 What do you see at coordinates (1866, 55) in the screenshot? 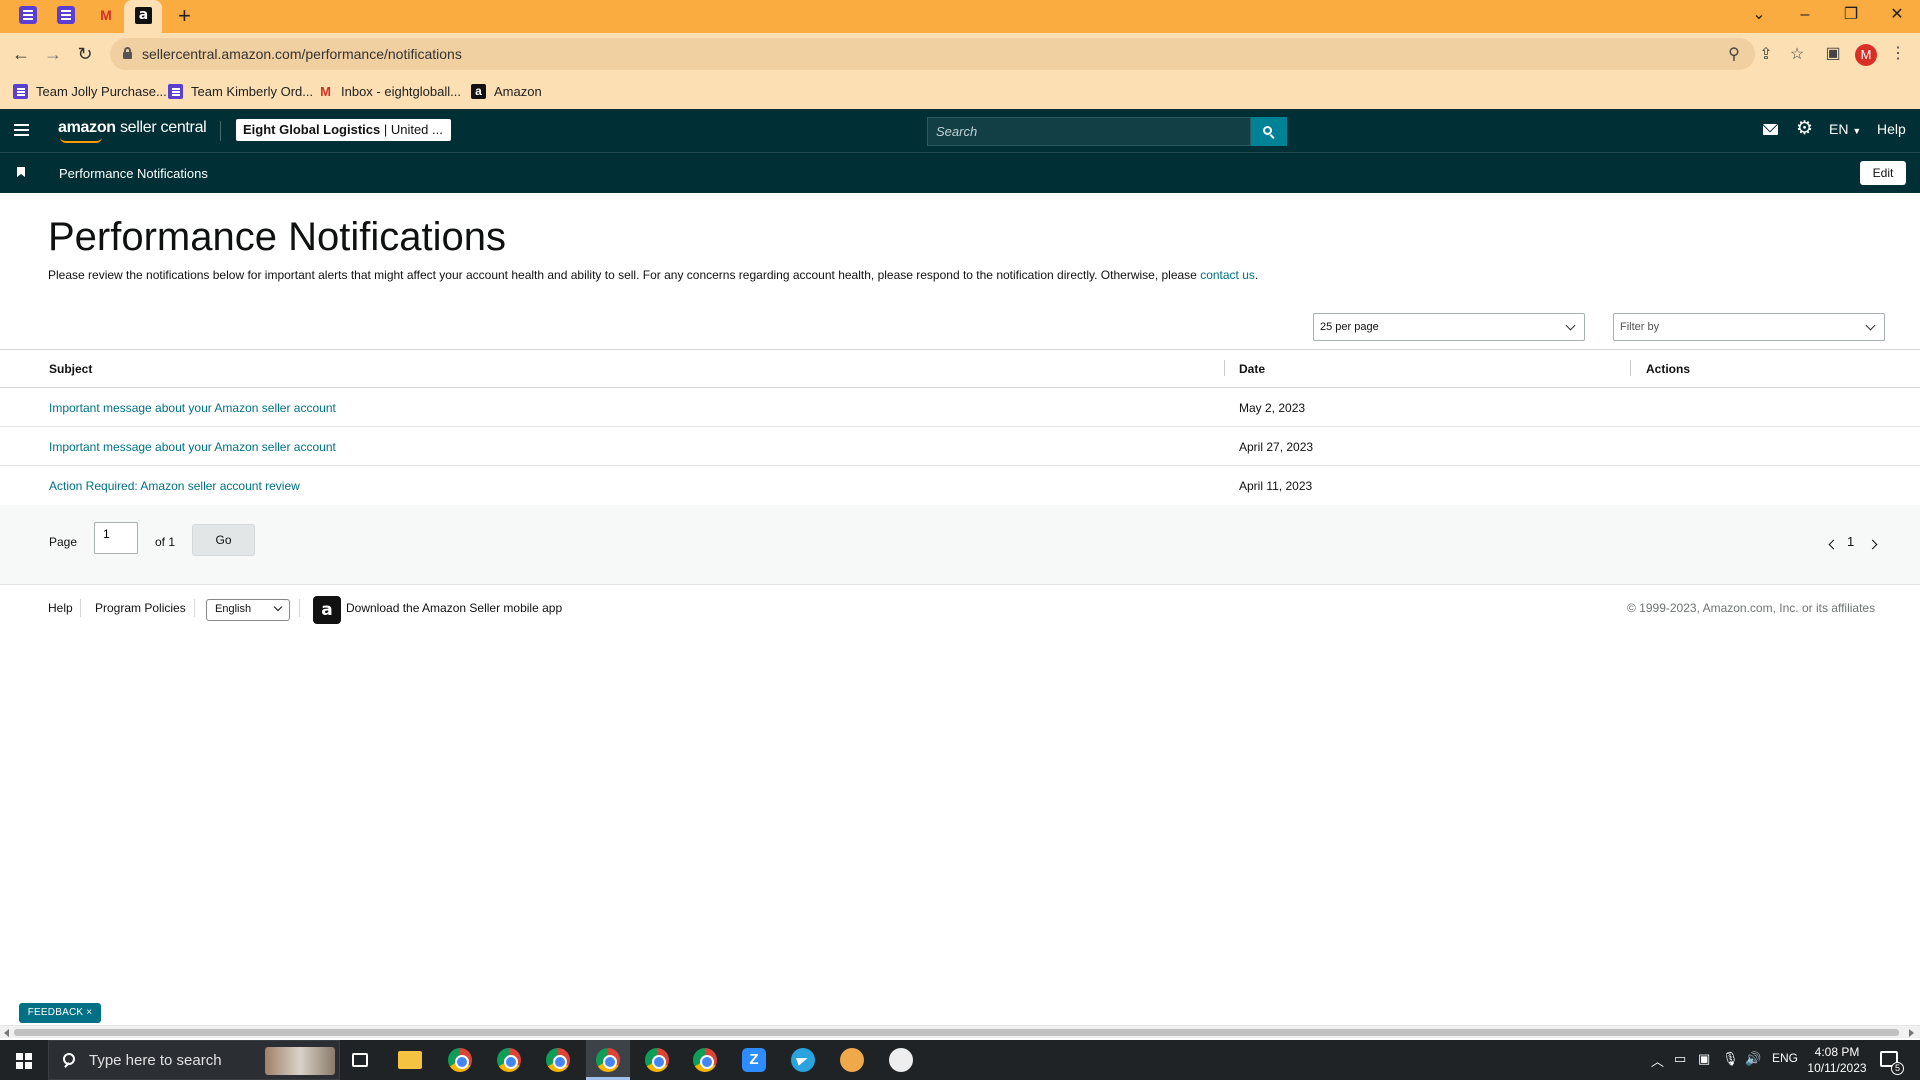
I see `profile-avatar: M` at bounding box center [1866, 55].